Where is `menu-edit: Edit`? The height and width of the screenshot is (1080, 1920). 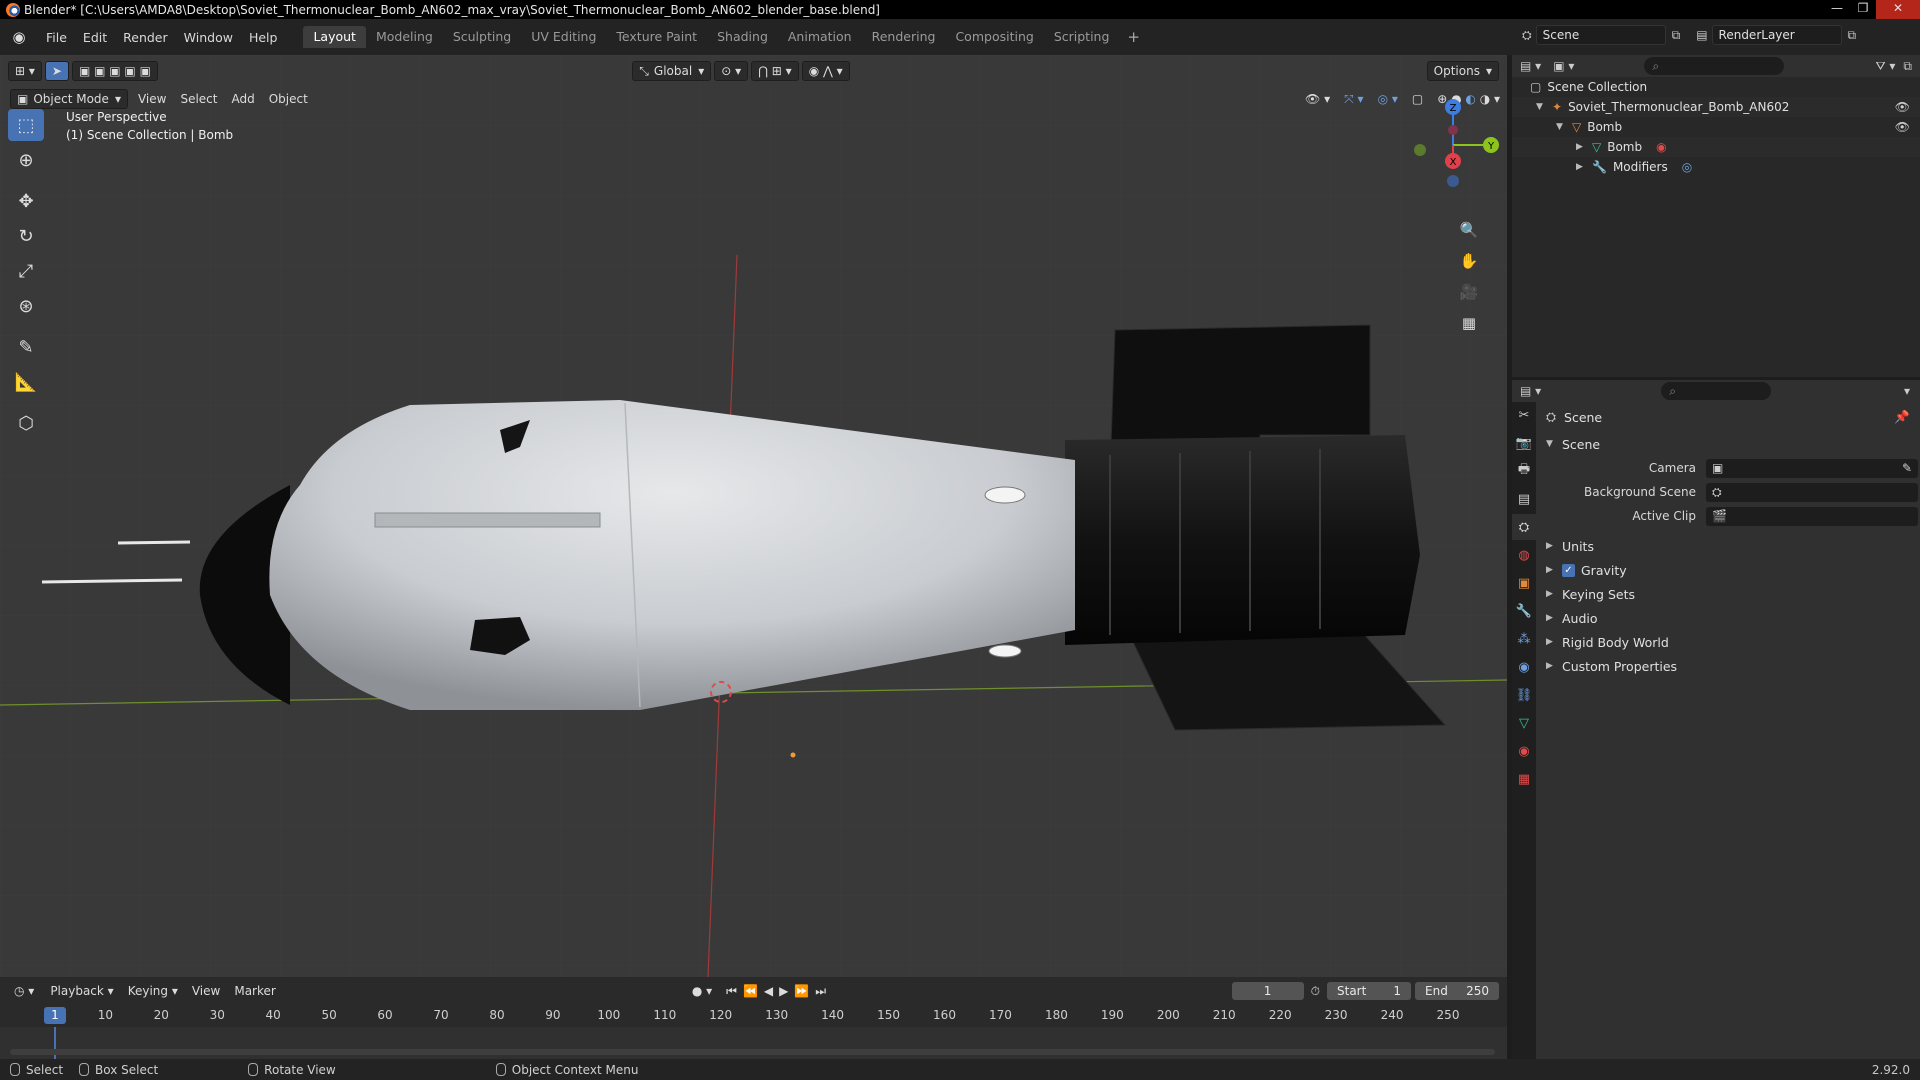 menu-edit: Edit is located at coordinates (95, 37).